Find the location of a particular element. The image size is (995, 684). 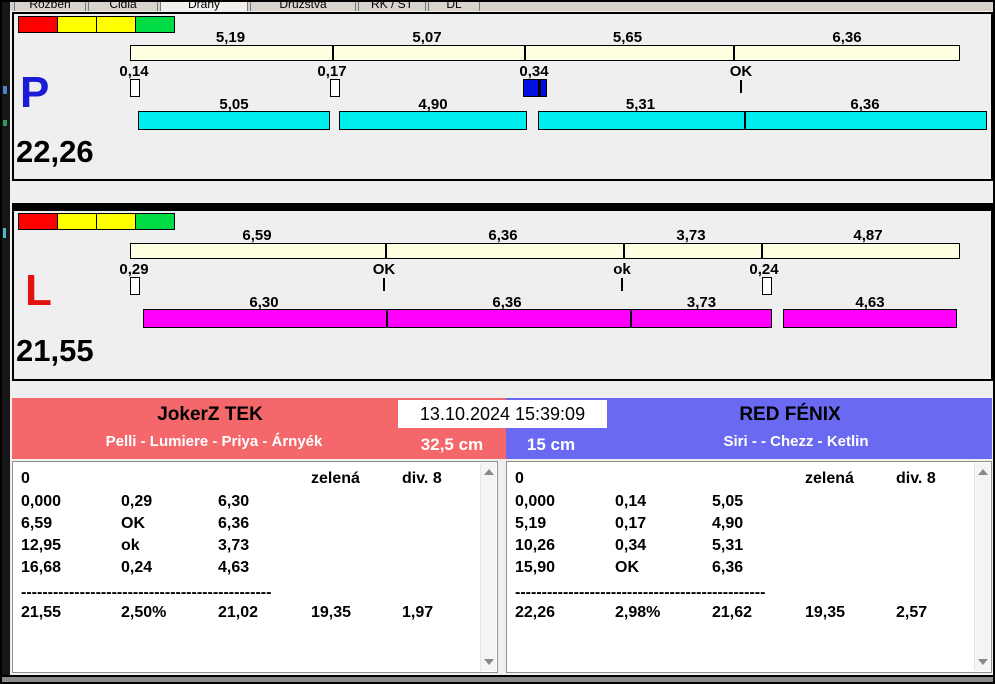

total-diff: 2,57 is located at coordinates (912, 612).